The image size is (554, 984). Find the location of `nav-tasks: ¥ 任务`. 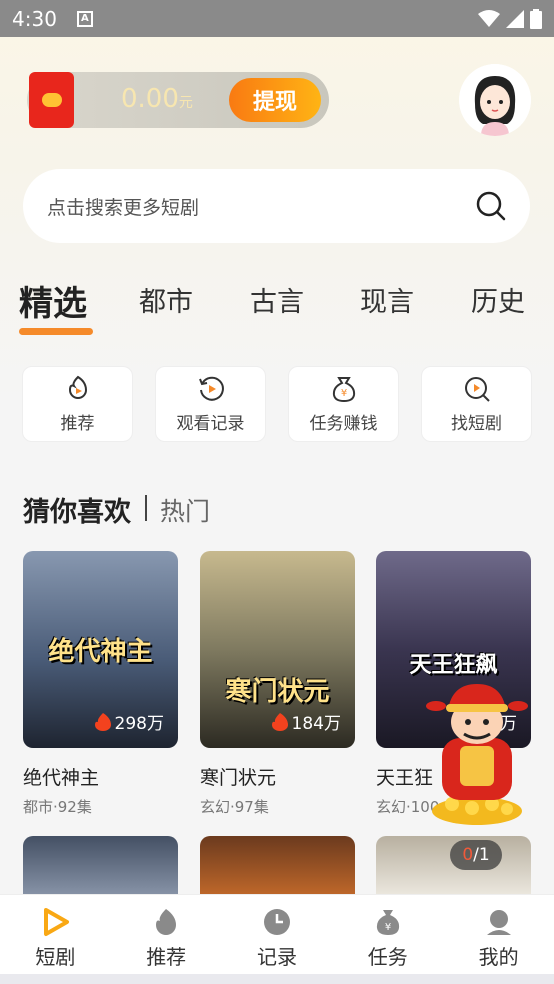

nav-tasks: ¥ 任务 is located at coordinates (387, 934).